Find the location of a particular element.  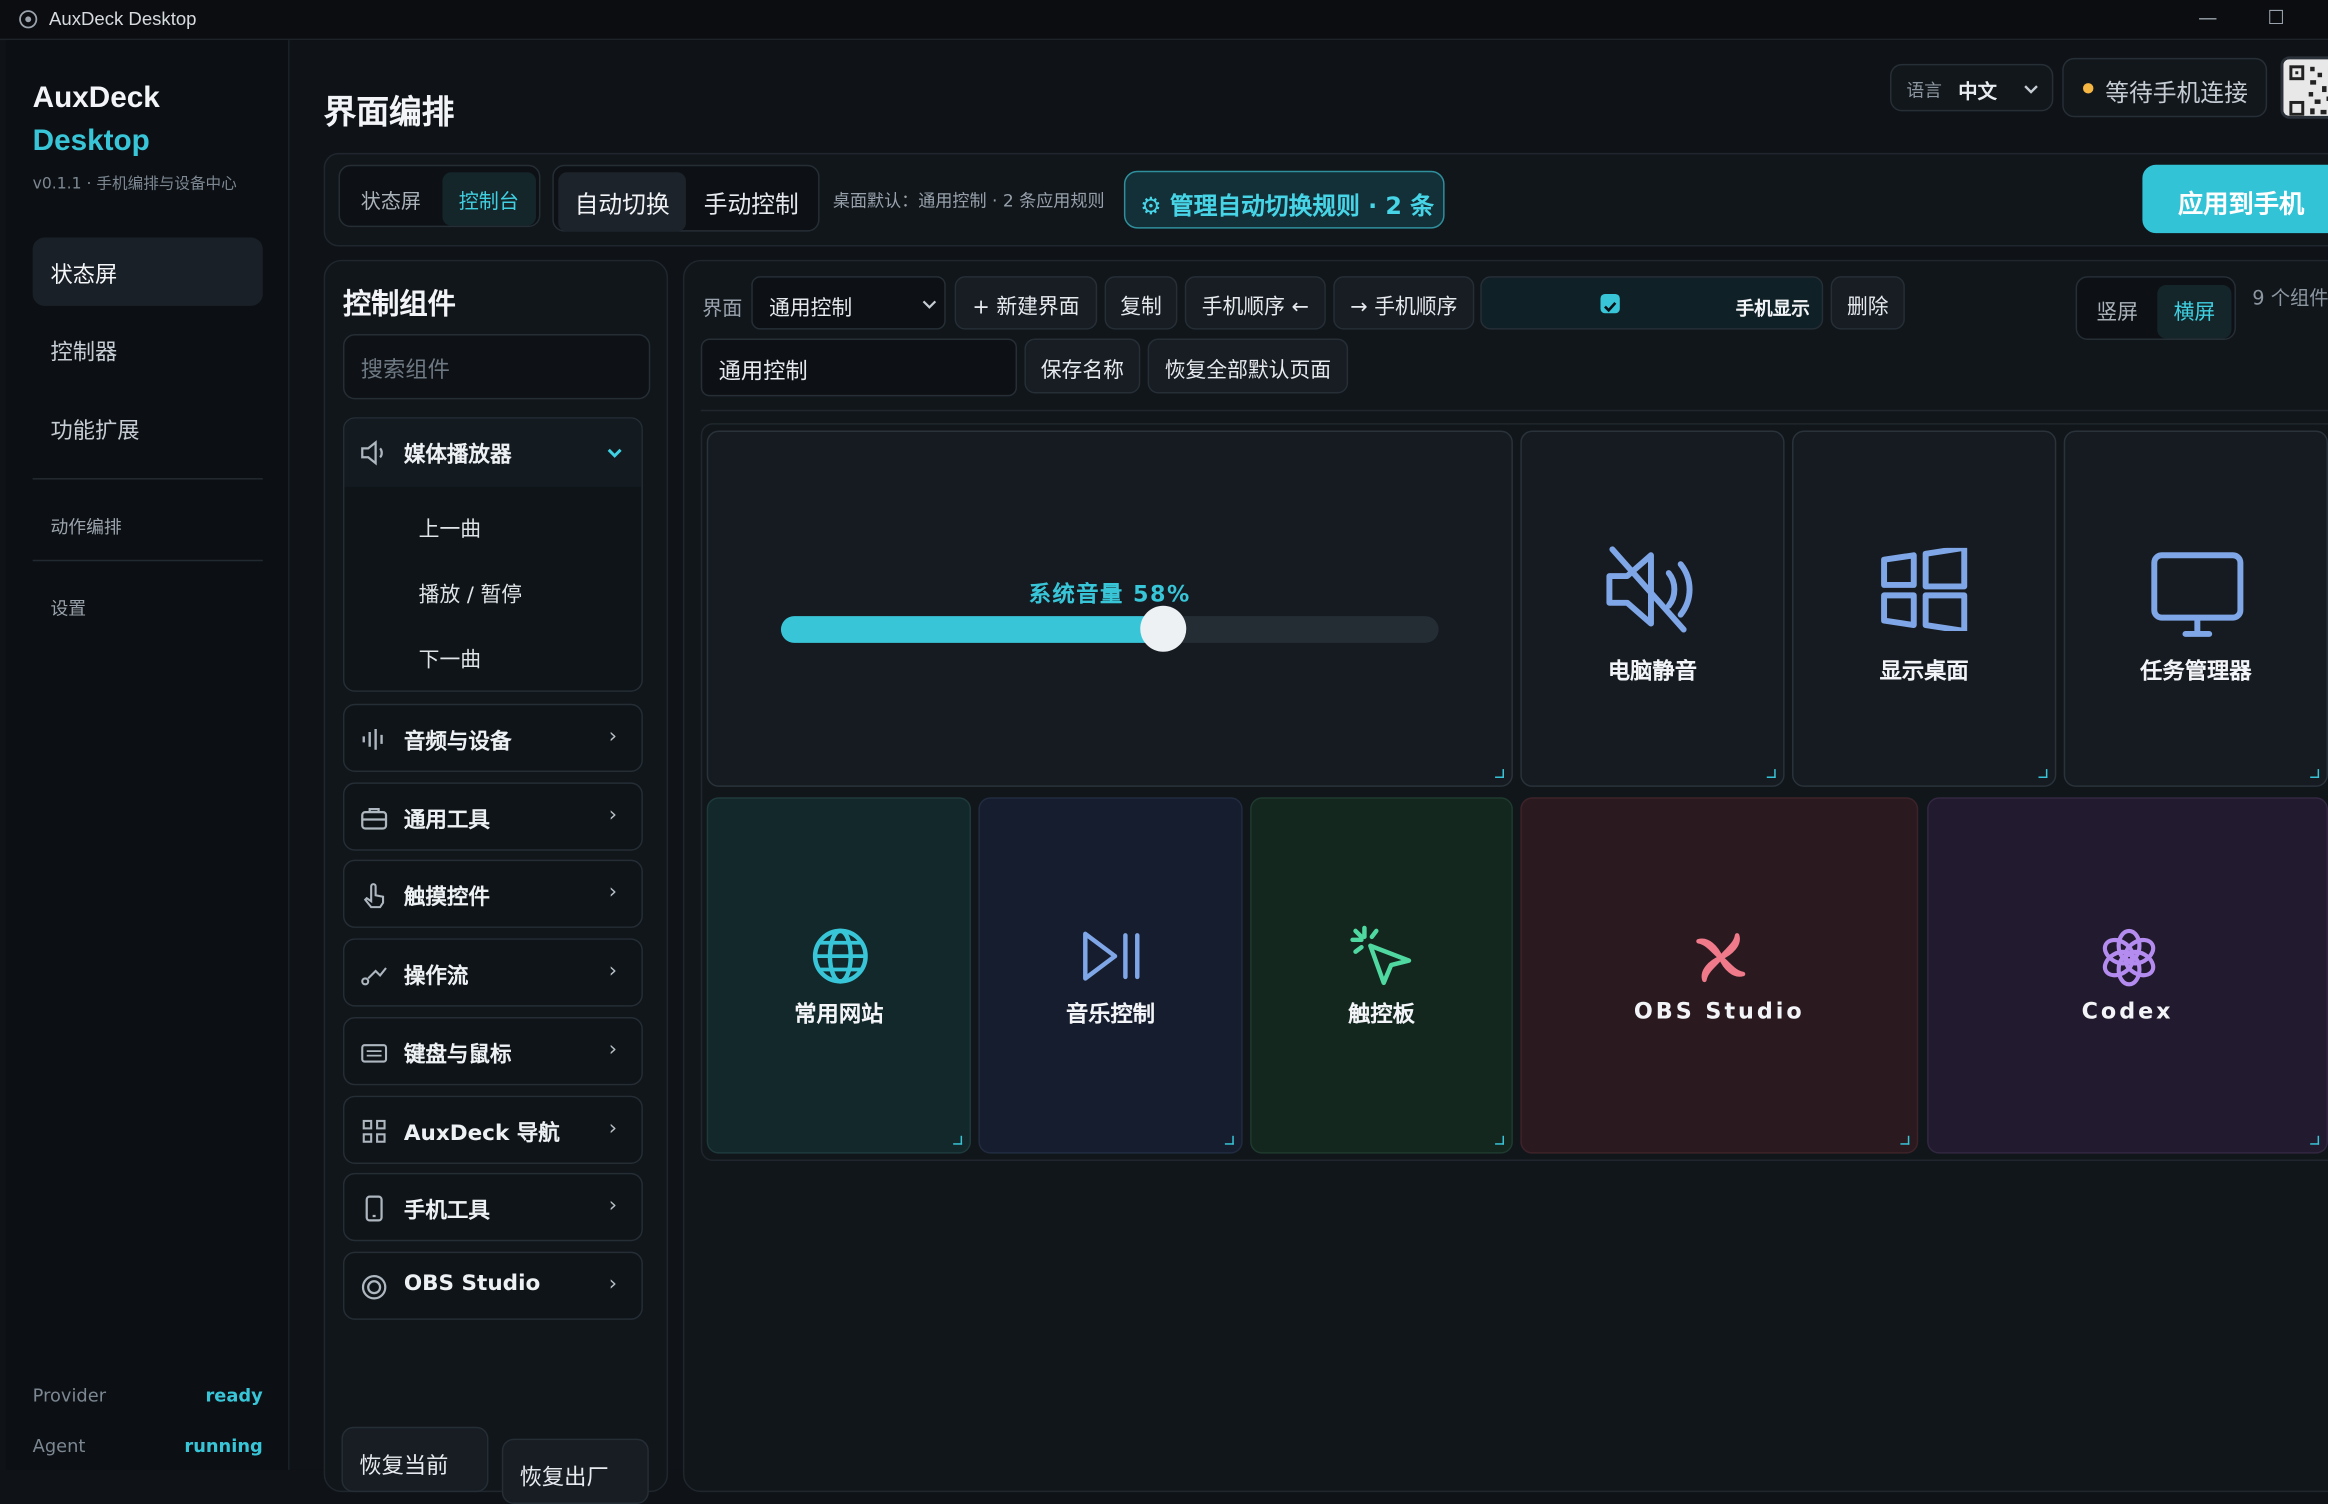

apply-to-phone-button: 应用到手机 is located at coordinates (2235, 199).